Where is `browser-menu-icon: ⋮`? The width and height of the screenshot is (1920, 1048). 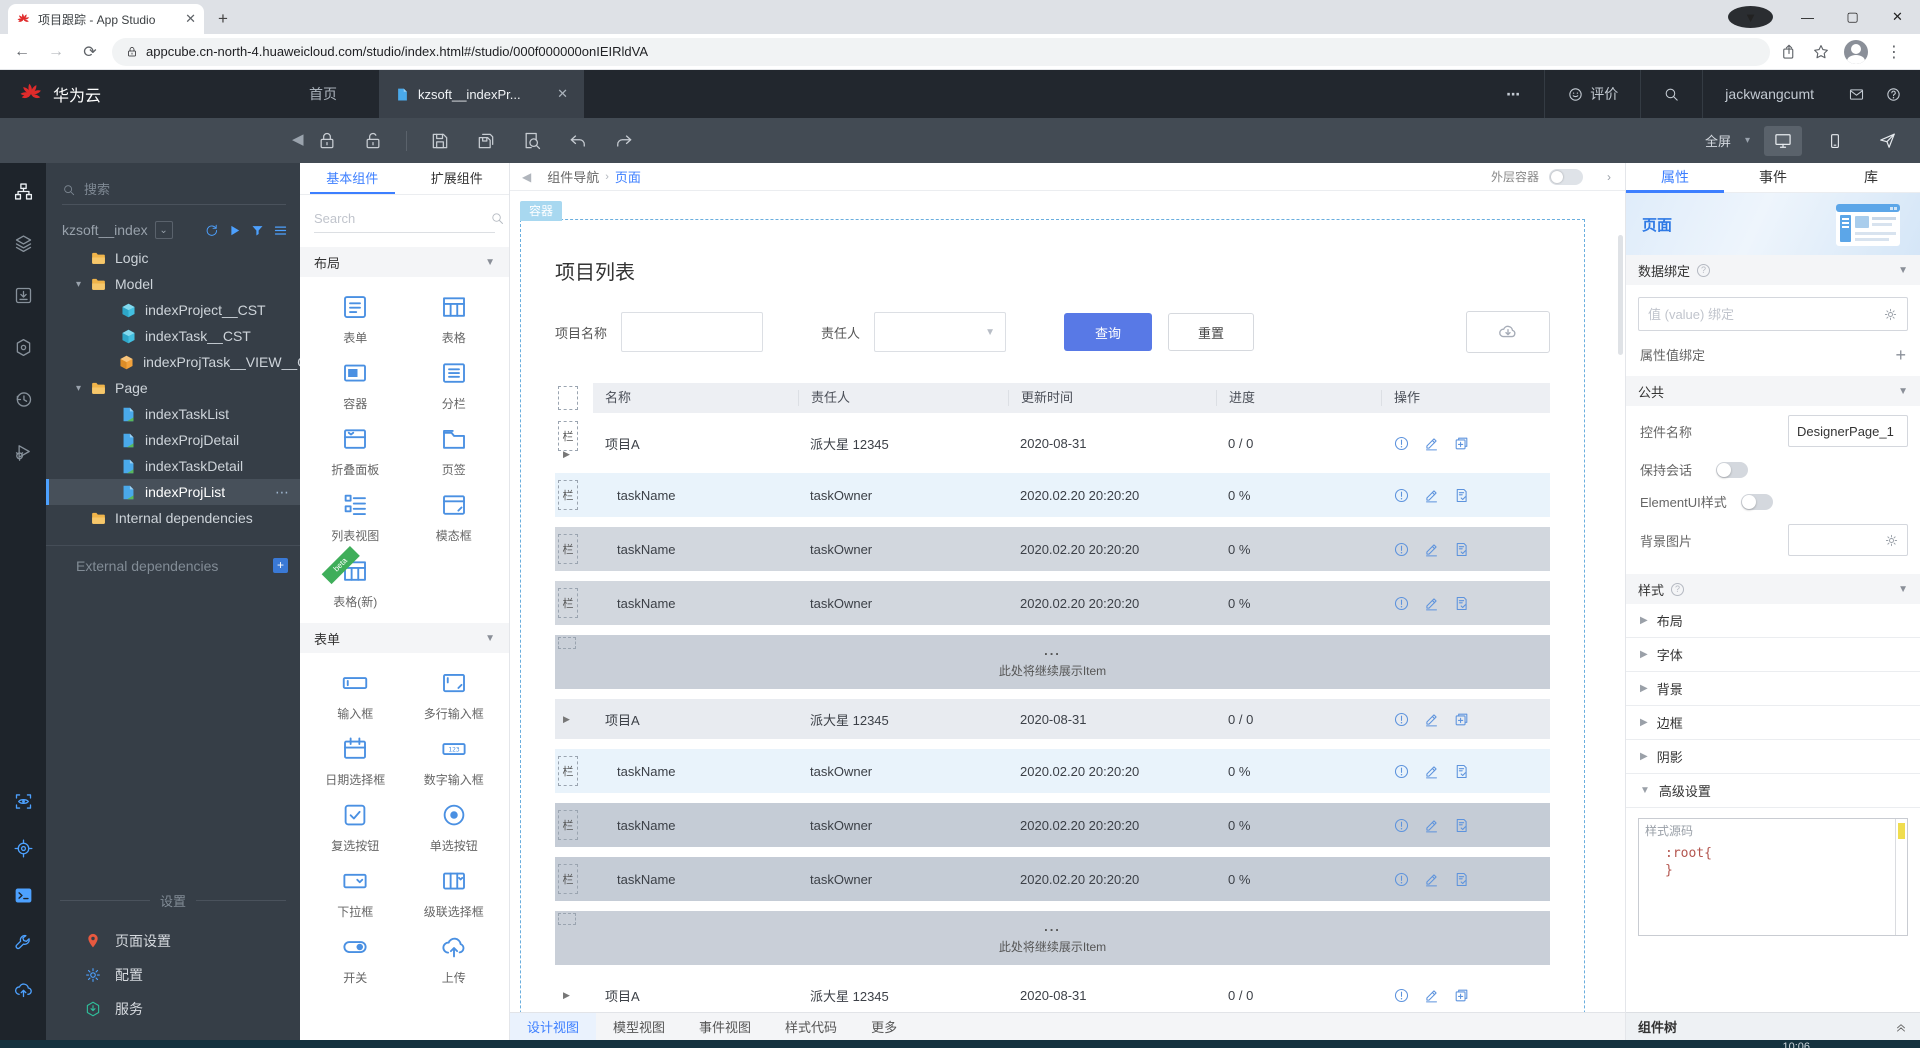
browser-menu-icon: ⋮ is located at coordinates (1894, 52).